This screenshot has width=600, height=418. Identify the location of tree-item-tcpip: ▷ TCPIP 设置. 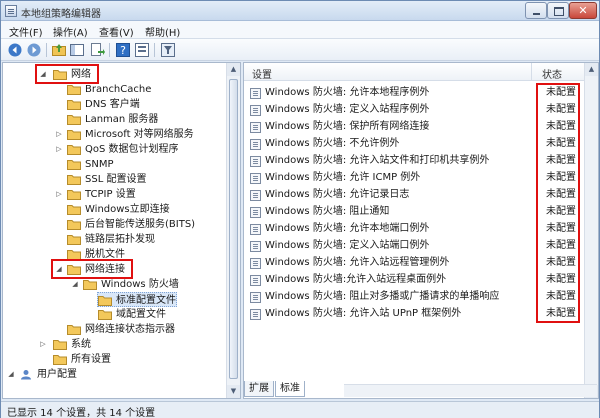
(115, 194).